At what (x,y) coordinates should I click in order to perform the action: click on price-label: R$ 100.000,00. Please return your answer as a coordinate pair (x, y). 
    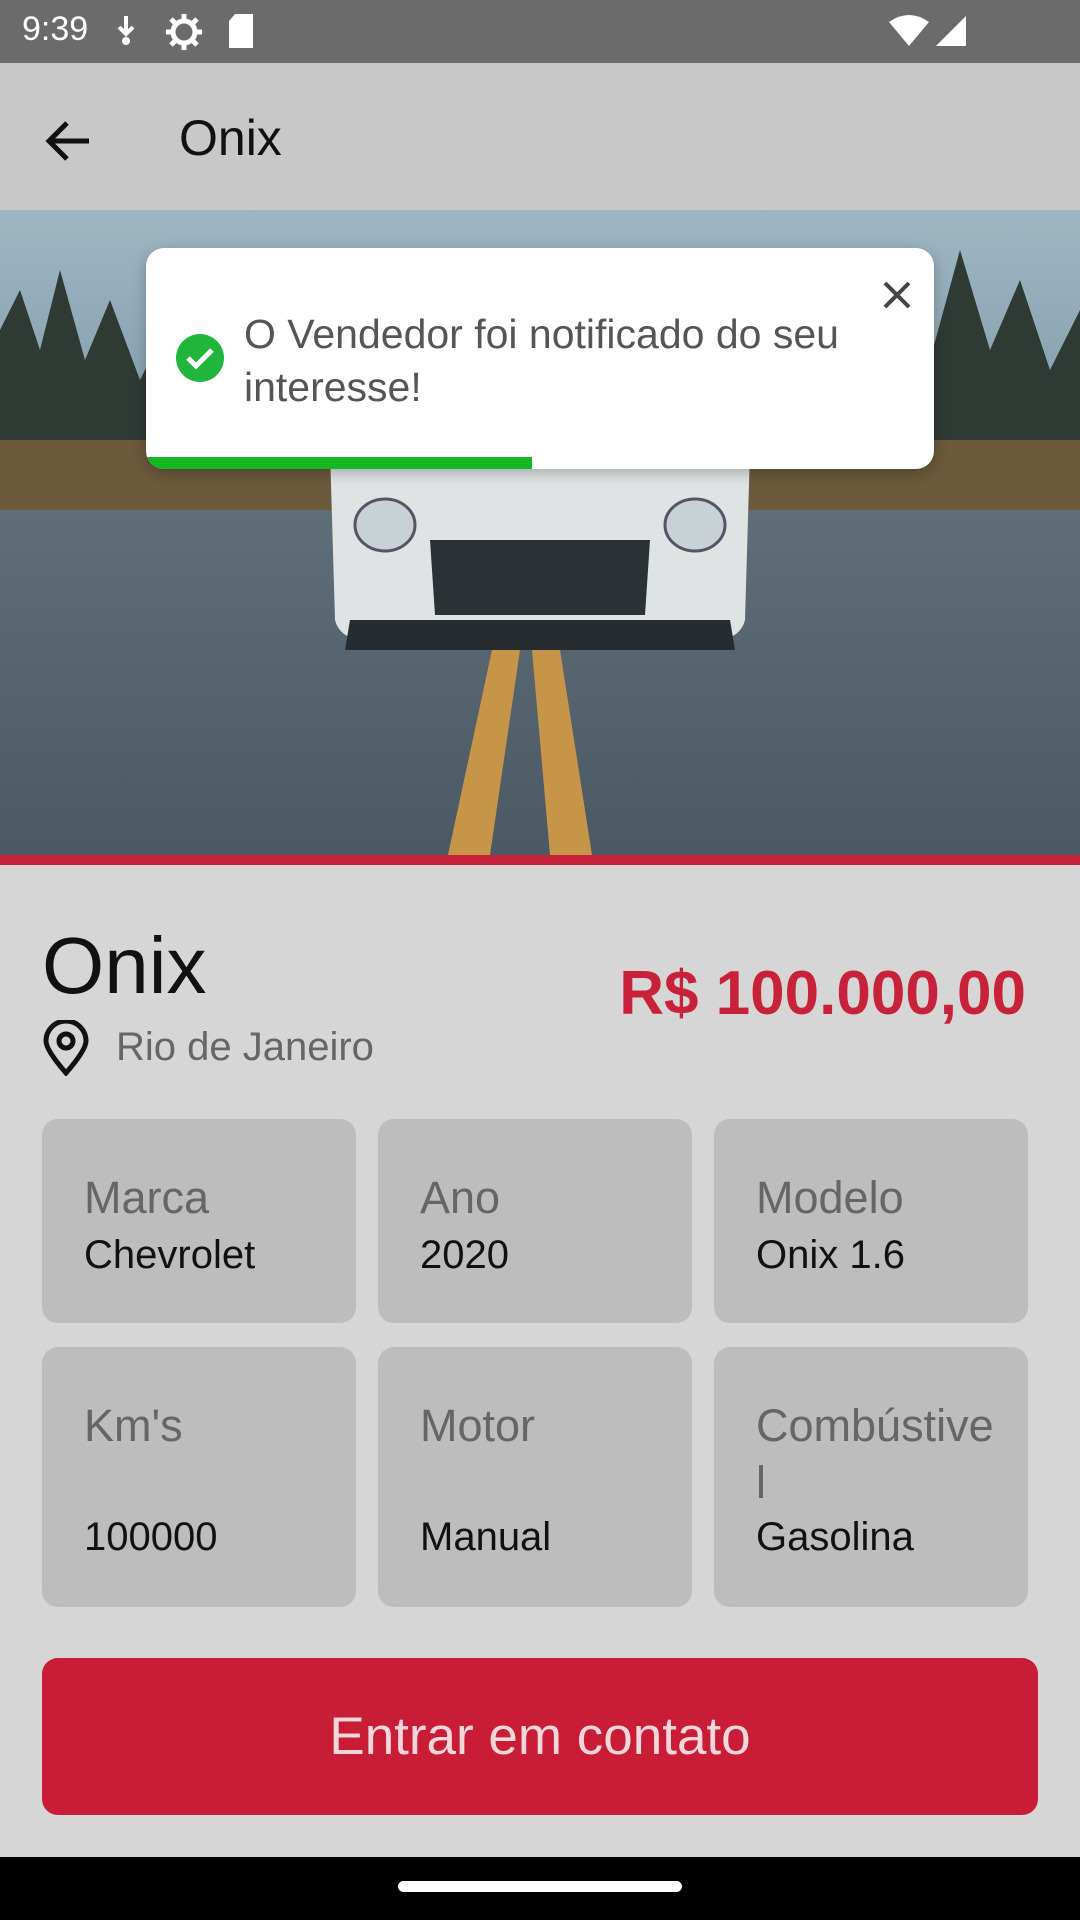
    Looking at the image, I should click on (822, 993).